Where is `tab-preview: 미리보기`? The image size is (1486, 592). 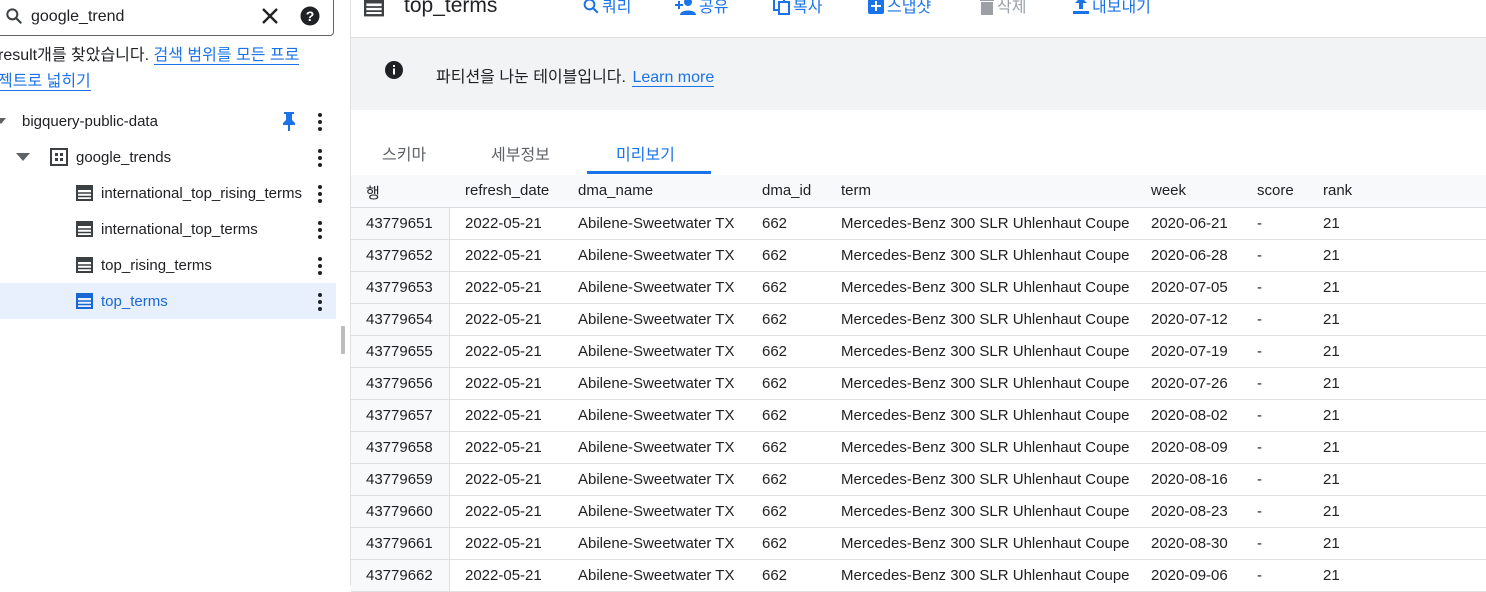 tab-preview: 미리보기 is located at coordinates (645, 153).